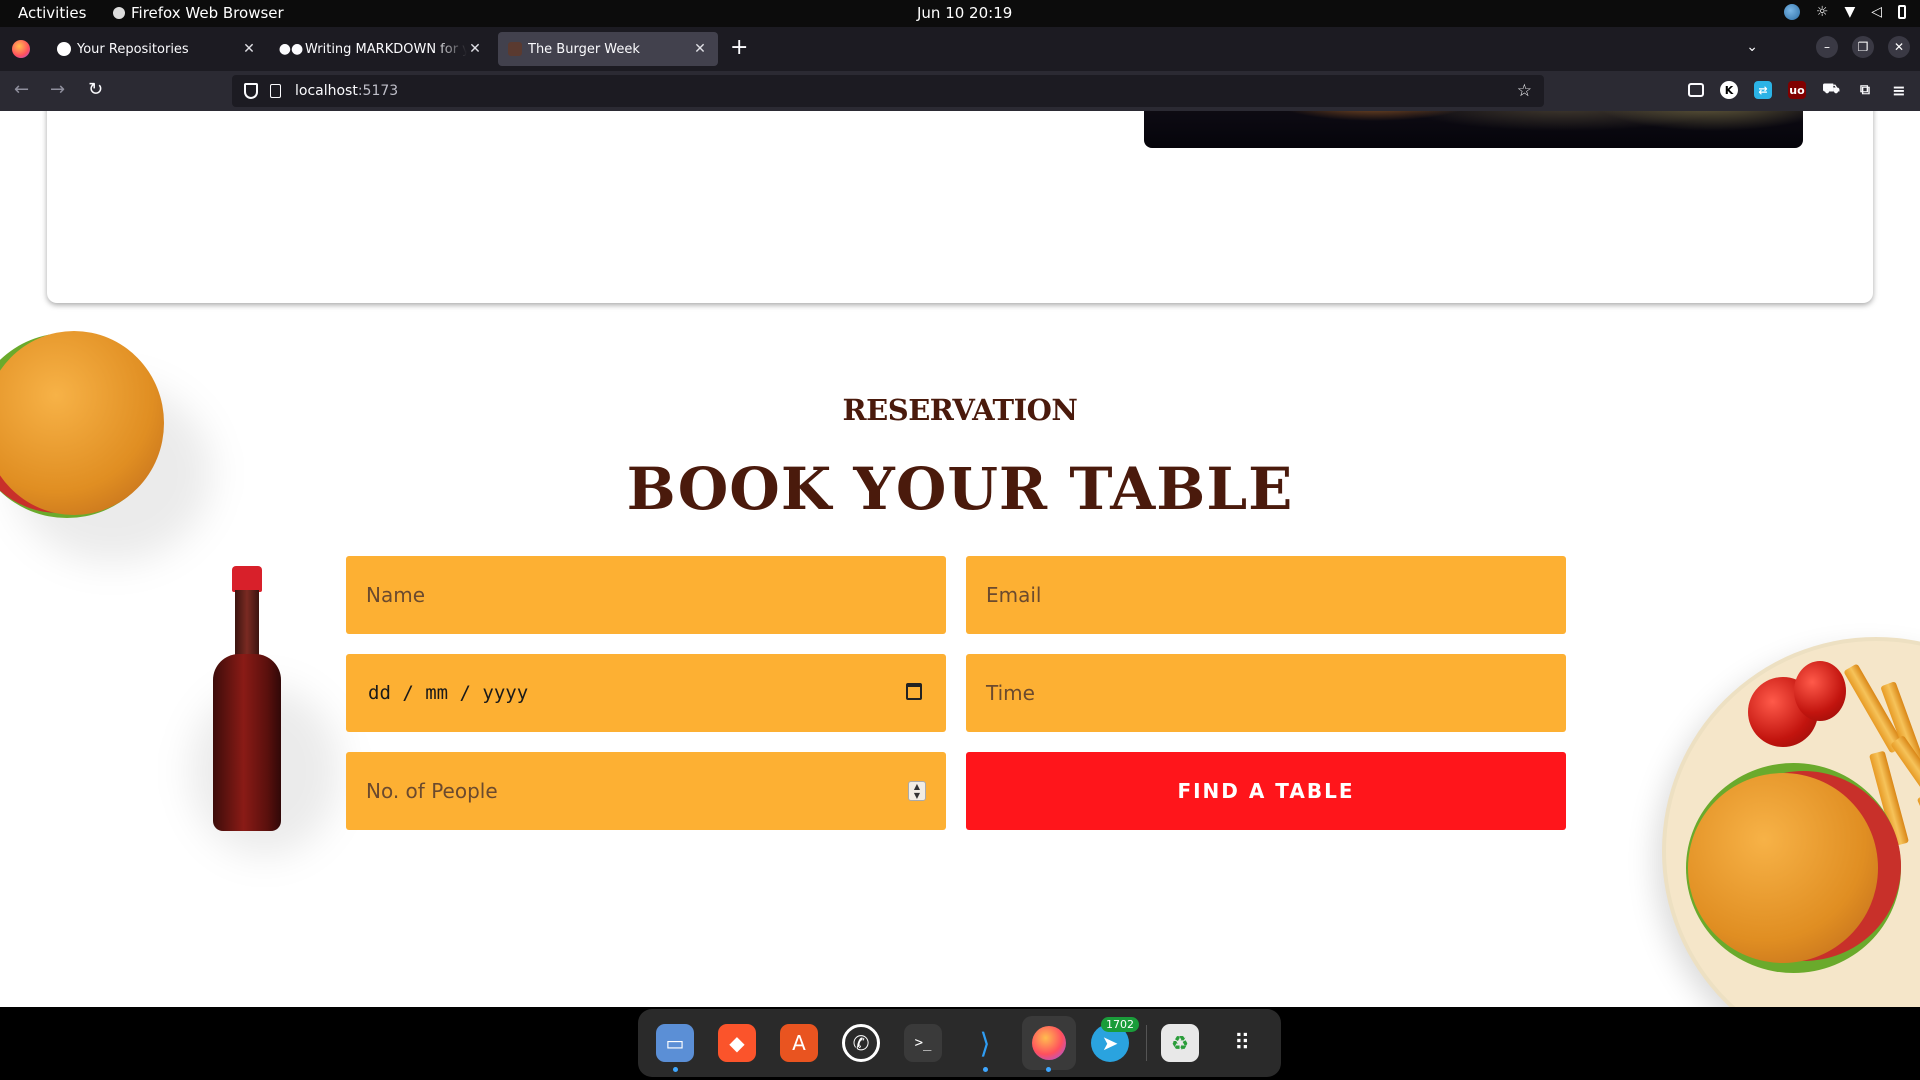 The width and height of the screenshot is (1920, 1080). Describe the element at coordinates (1793, 824) in the screenshot. I see `plate-burger-fries-image` at that location.